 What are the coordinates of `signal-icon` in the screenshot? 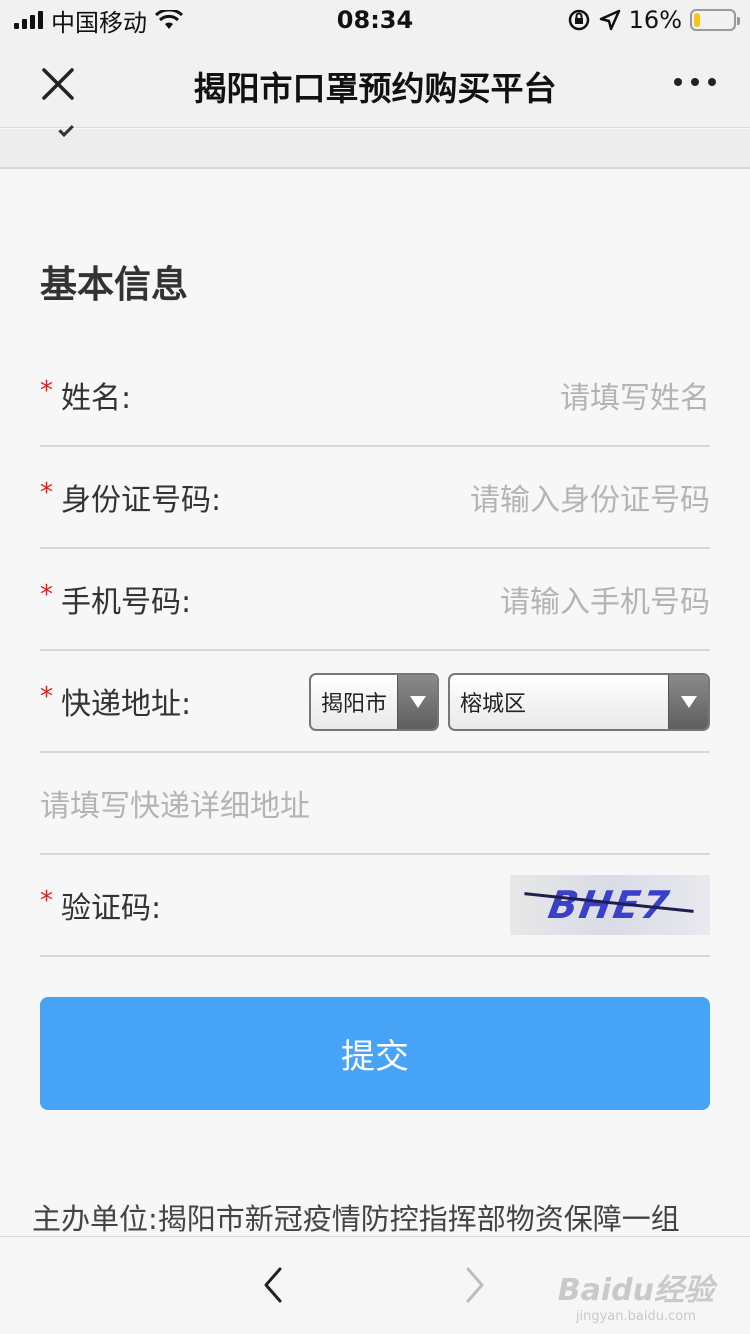 It's located at (28, 20).